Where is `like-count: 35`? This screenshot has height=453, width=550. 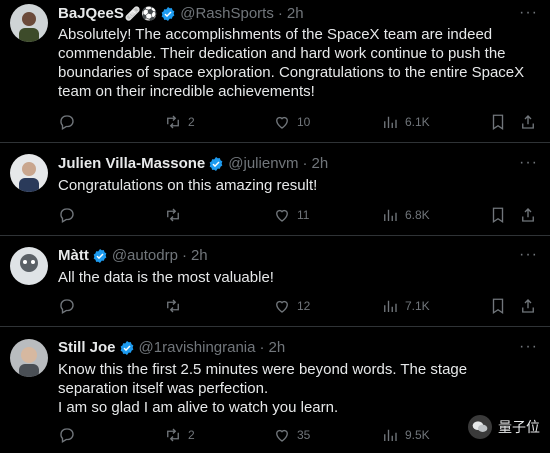 like-count: 35 is located at coordinates (304, 435).